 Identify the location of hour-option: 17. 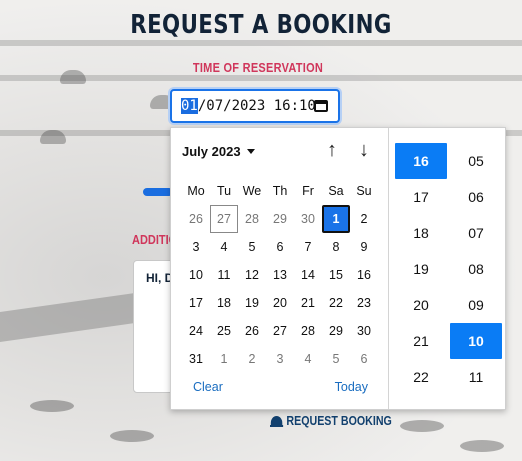
(421, 197).